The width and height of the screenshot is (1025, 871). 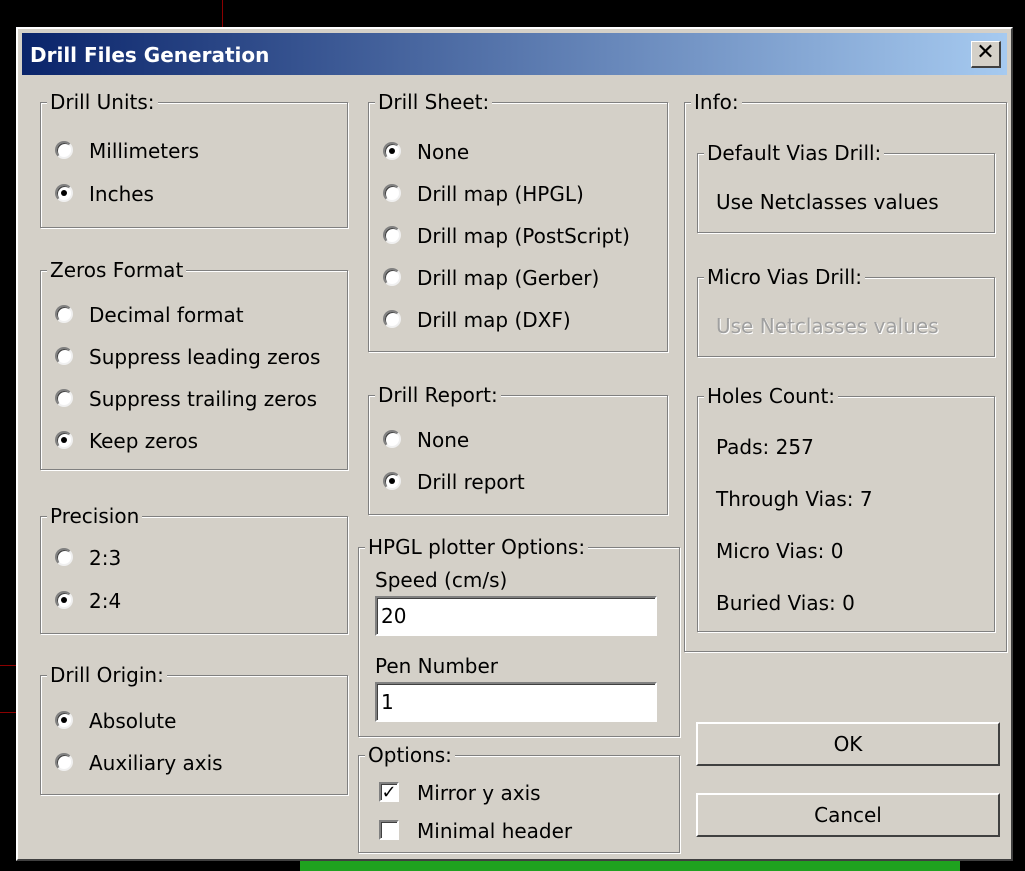 What do you see at coordinates (785, 277) in the screenshot?
I see `micro-vias-drill-legend: Micro Vias Drill:` at bounding box center [785, 277].